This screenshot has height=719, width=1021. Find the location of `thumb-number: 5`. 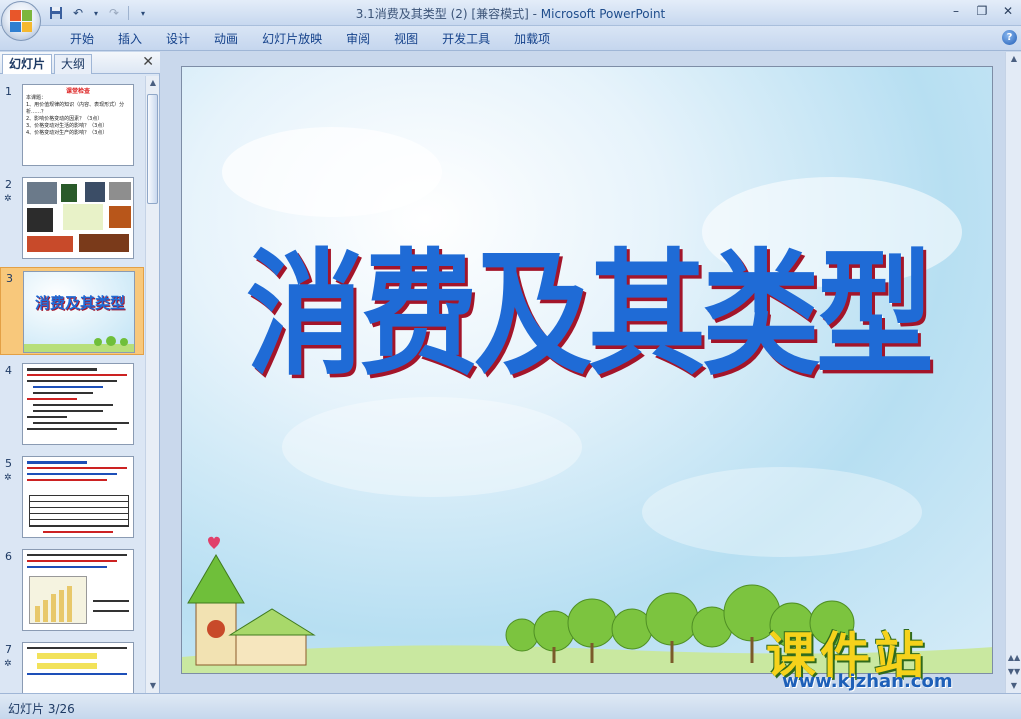

thumb-number: 5 is located at coordinates (8, 463).